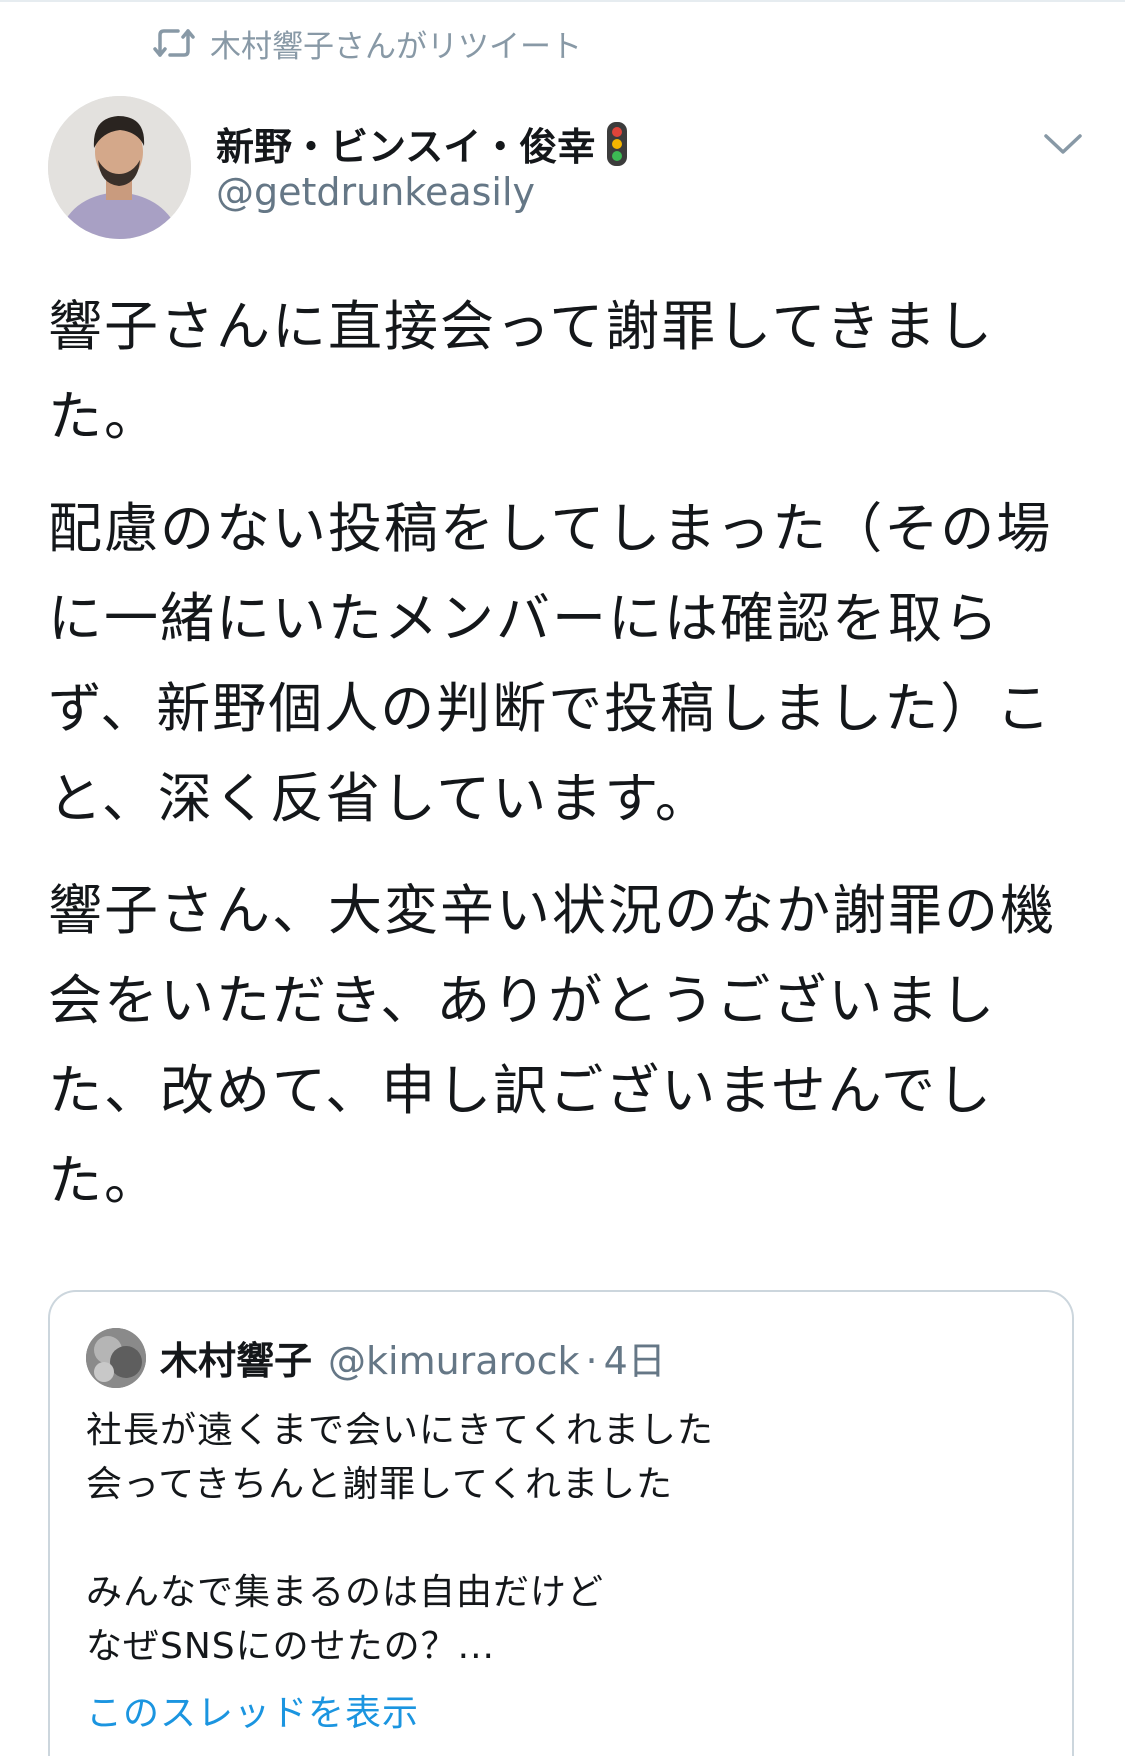 This screenshot has width=1125, height=1758. I want to click on quoted-text-line: 会ってきちんと謝罪してくれました, so click(379, 1484).